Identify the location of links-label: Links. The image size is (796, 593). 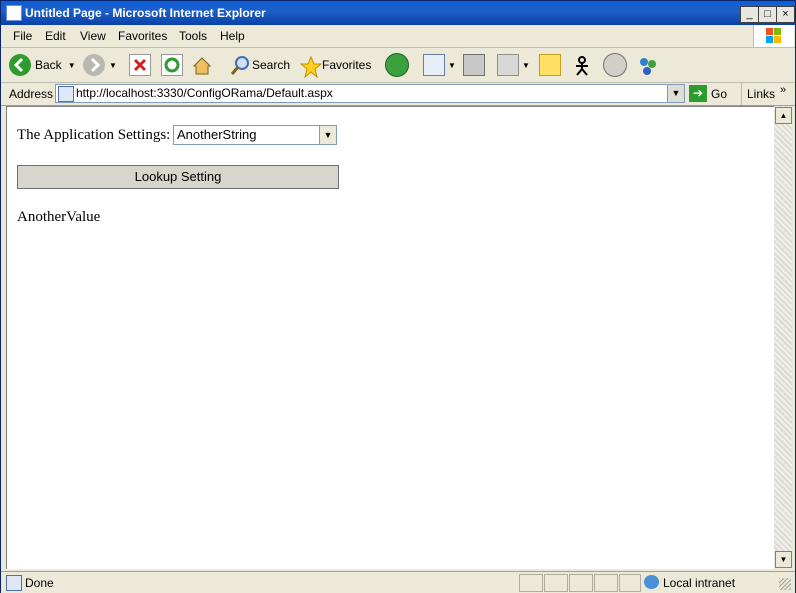
(761, 94).